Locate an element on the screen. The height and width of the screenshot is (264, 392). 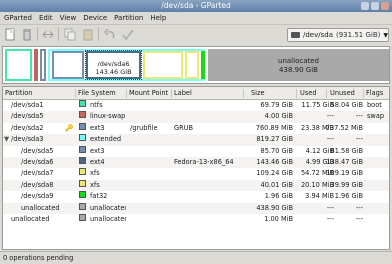
cell-partition: /dev/sda2 is located at coordinates (27, 127).